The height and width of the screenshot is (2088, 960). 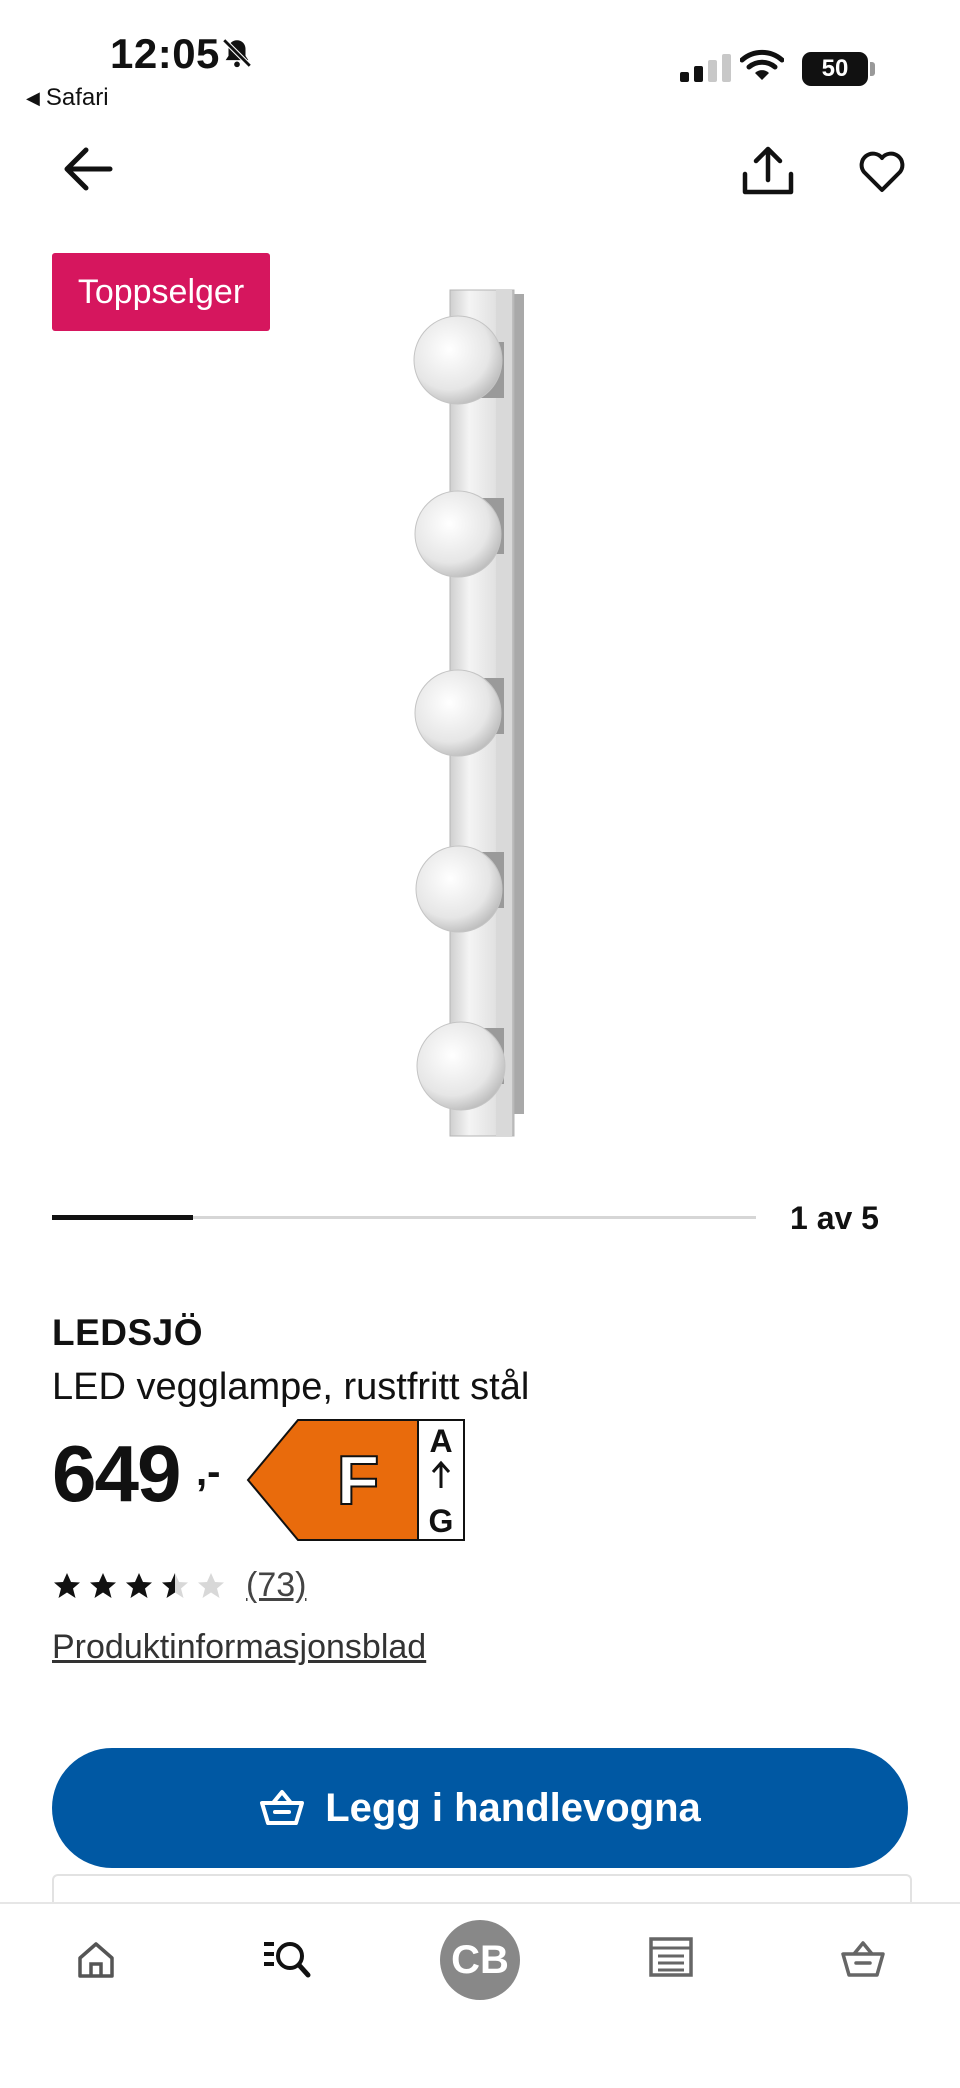 What do you see at coordinates (671, 1957) in the screenshot?
I see `store-icon` at bounding box center [671, 1957].